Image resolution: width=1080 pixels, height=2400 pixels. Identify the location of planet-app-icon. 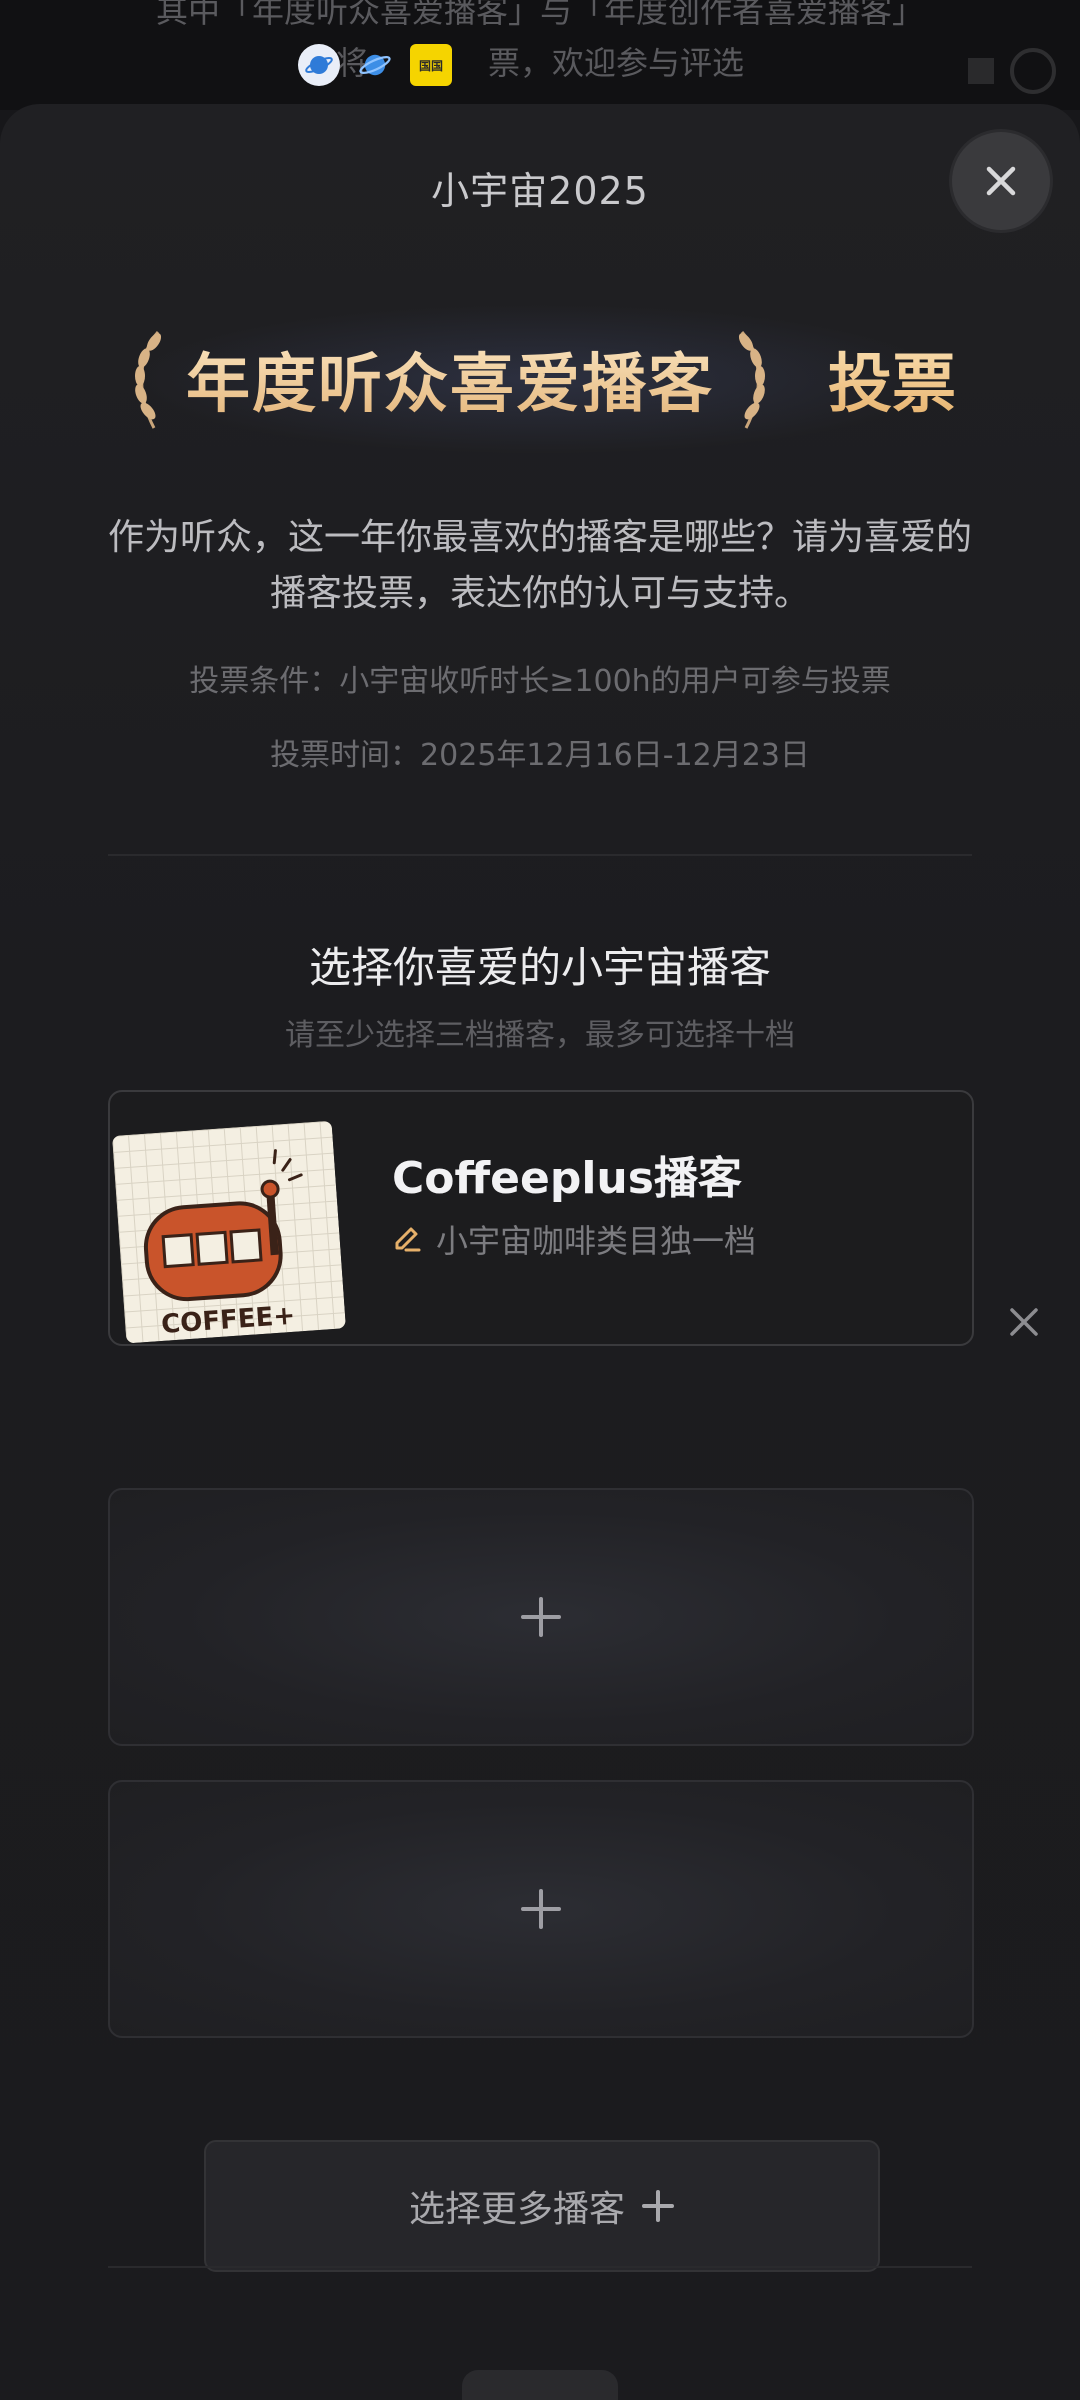
(319, 65).